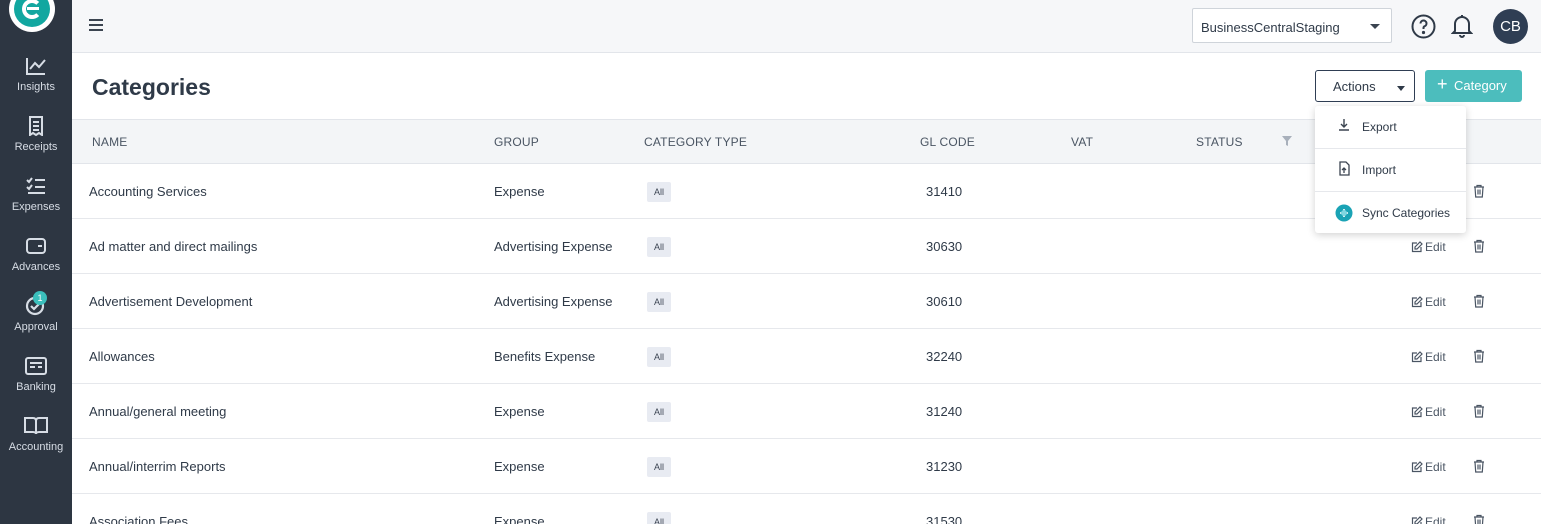 The image size is (1541, 524). Describe the element at coordinates (1423, 26) in the screenshot. I see `help-icon` at that location.